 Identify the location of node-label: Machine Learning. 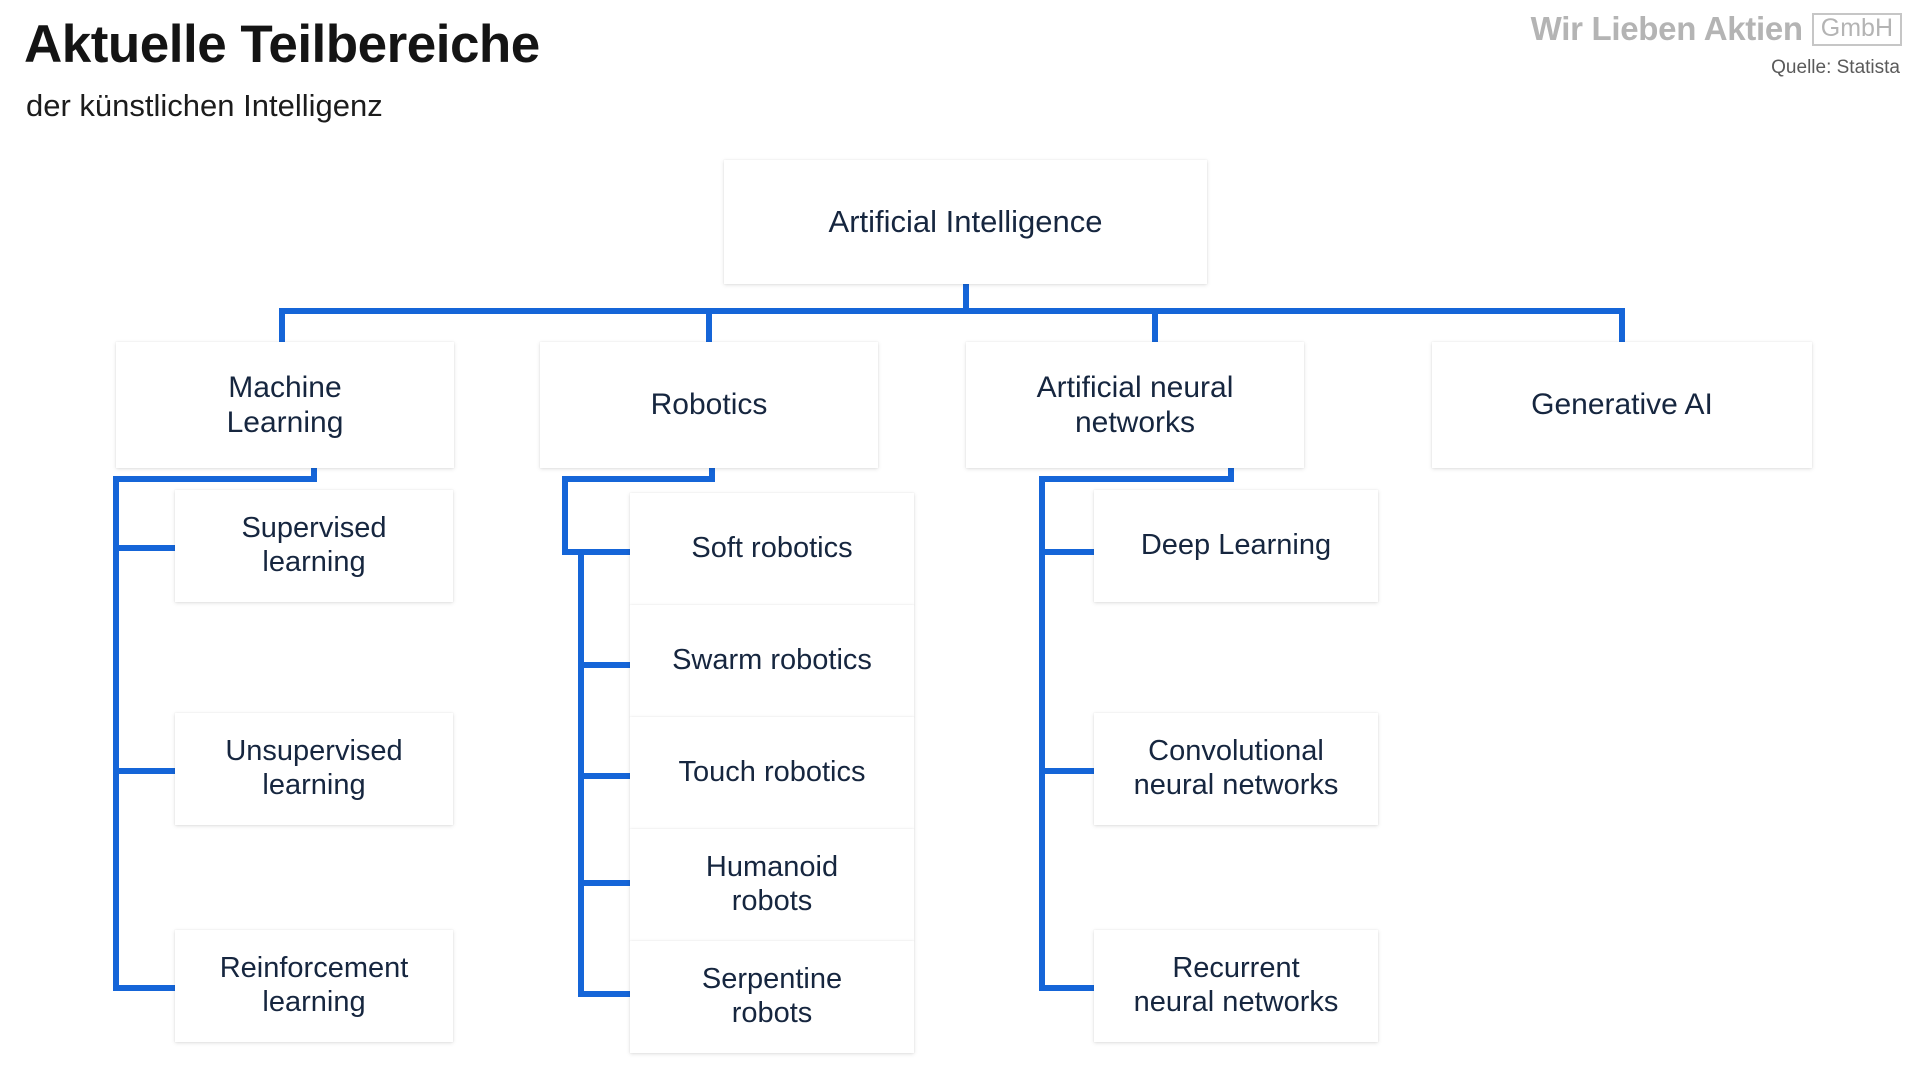
(285, 404).